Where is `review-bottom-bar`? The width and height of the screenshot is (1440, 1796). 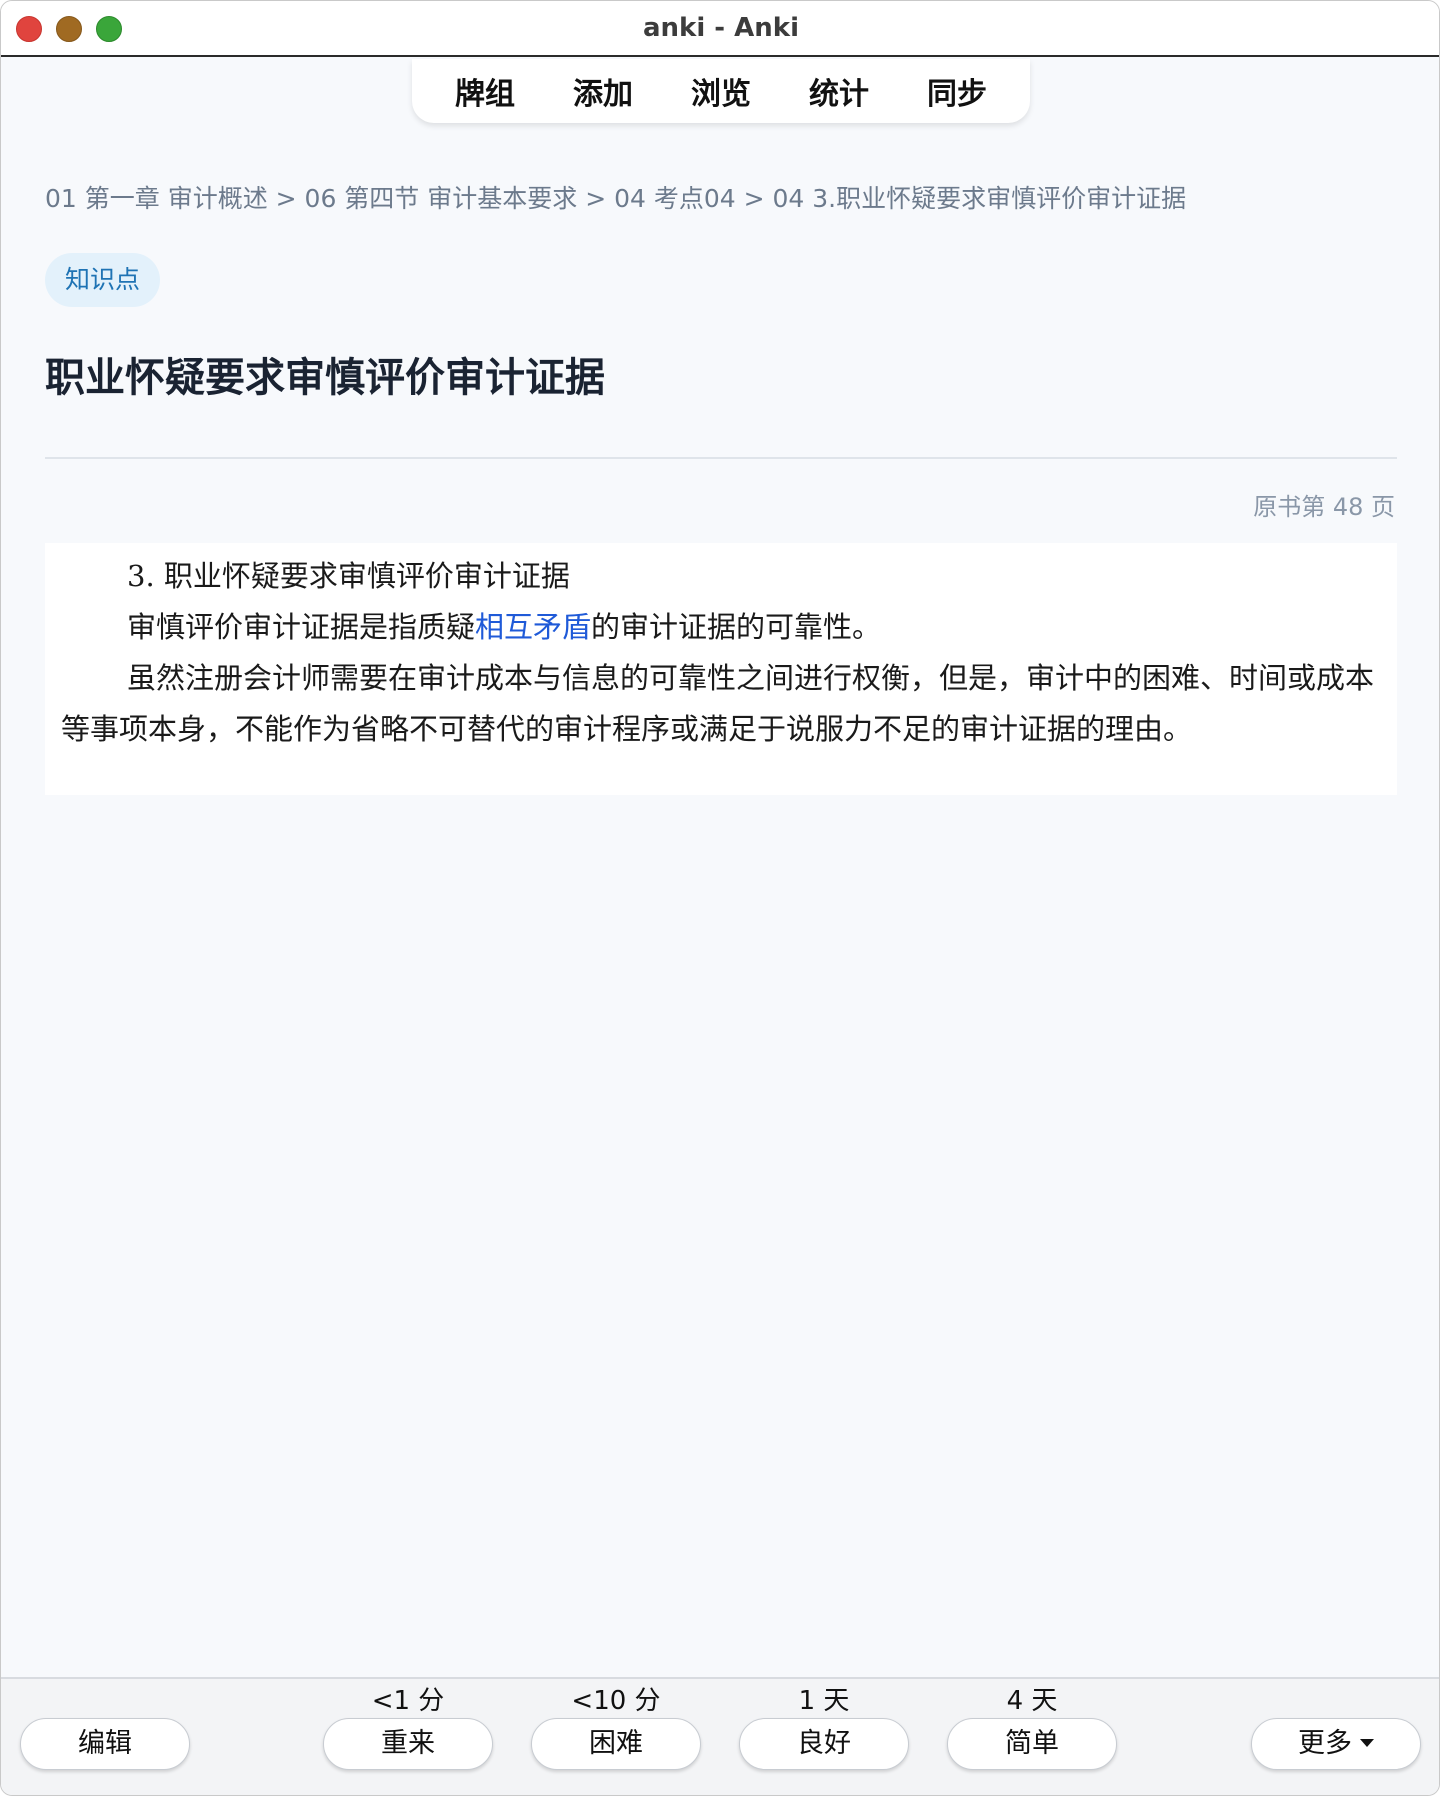 review-bottom-bar is located at coordinates (720, 1736).